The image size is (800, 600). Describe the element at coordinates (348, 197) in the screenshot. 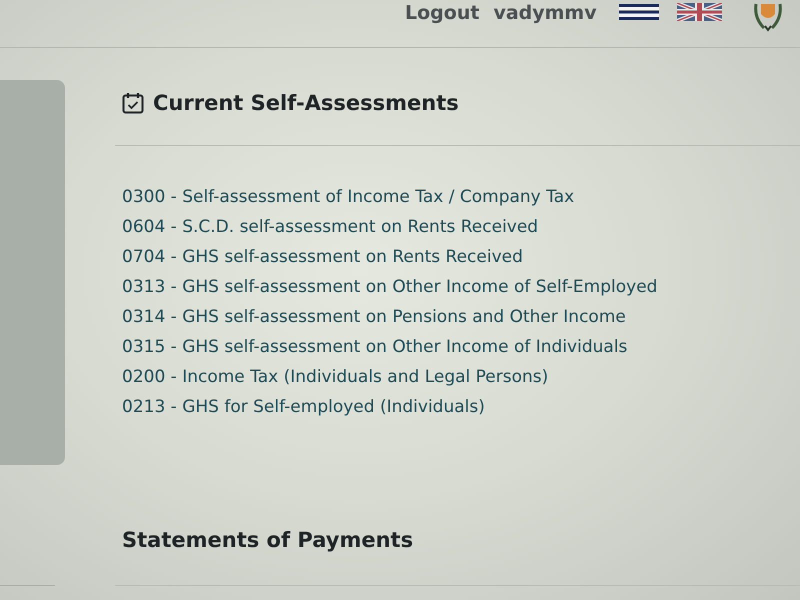

I see `assessment-link: 0300 - Self-assessment of Income Tax / Company Tax` at that location.